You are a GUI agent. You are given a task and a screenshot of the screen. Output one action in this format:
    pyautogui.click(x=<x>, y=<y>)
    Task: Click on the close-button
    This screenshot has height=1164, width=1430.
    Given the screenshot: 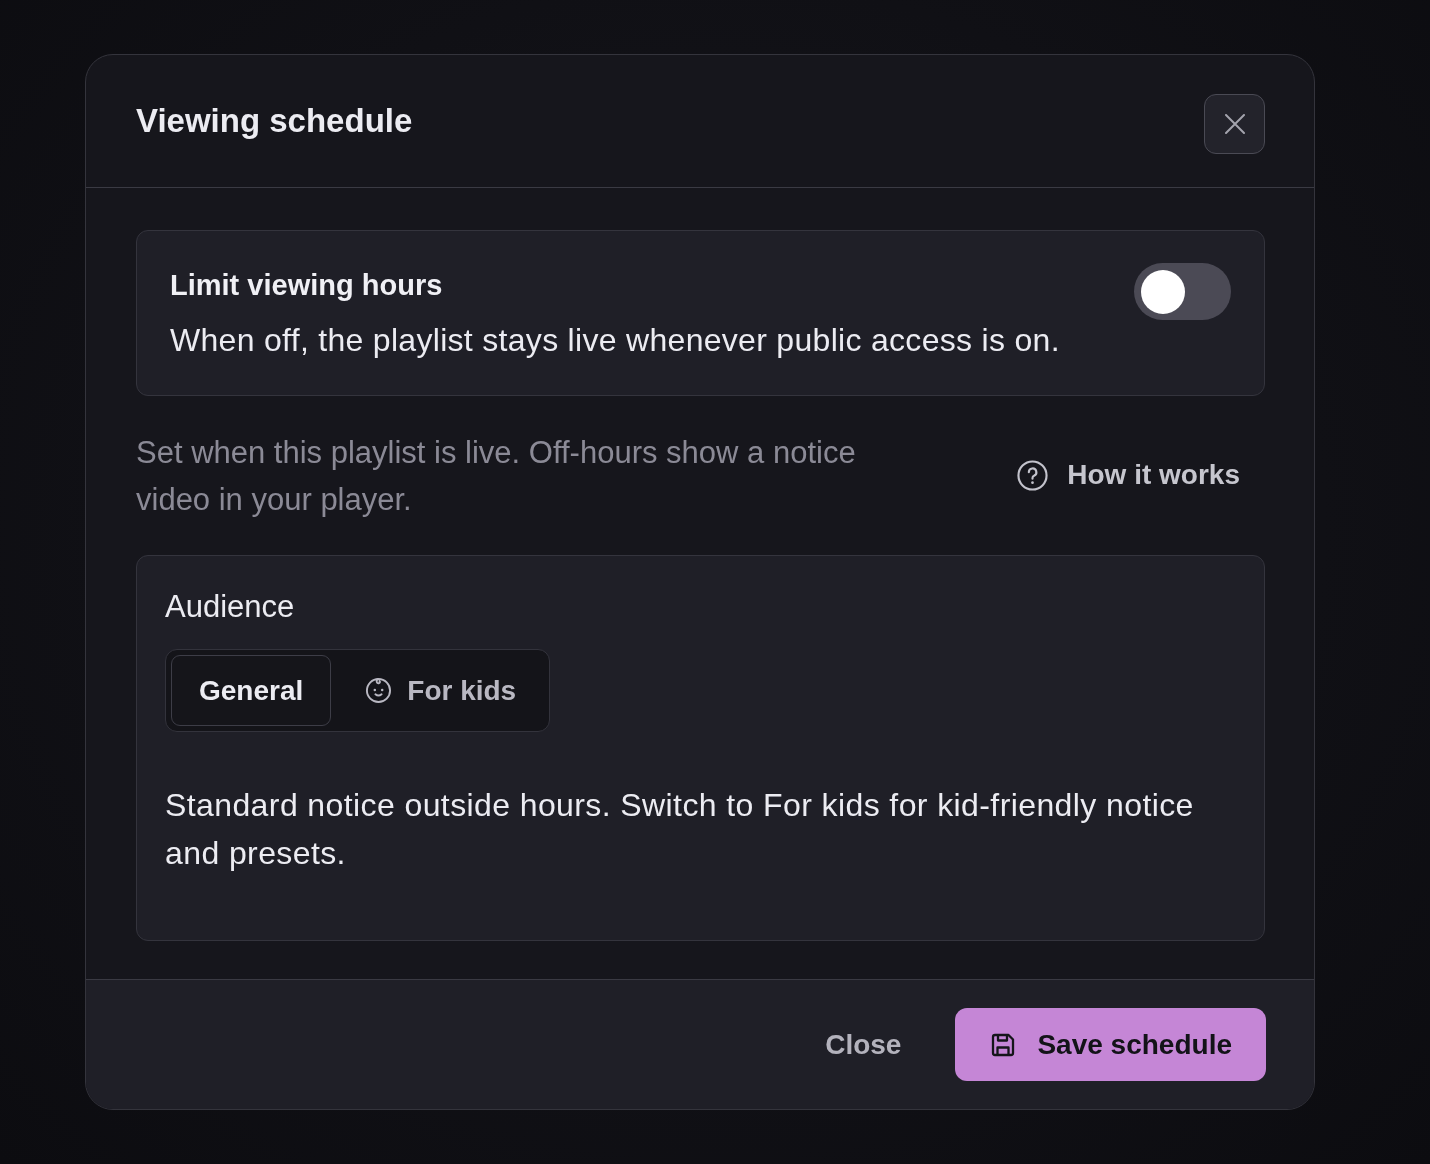 What is the action you would take?
    pyautogui.click(x=1234, y=124)
    